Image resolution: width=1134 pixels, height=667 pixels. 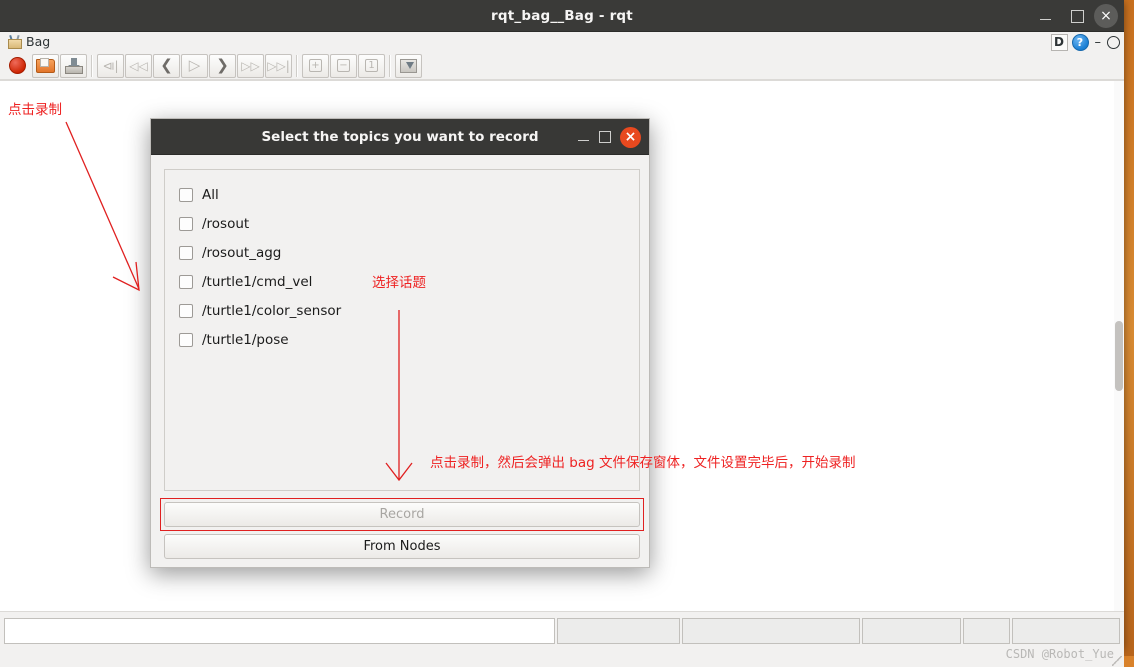 I want to click on menubar-right-controls: D ? –, so click(x=1086, y=42).